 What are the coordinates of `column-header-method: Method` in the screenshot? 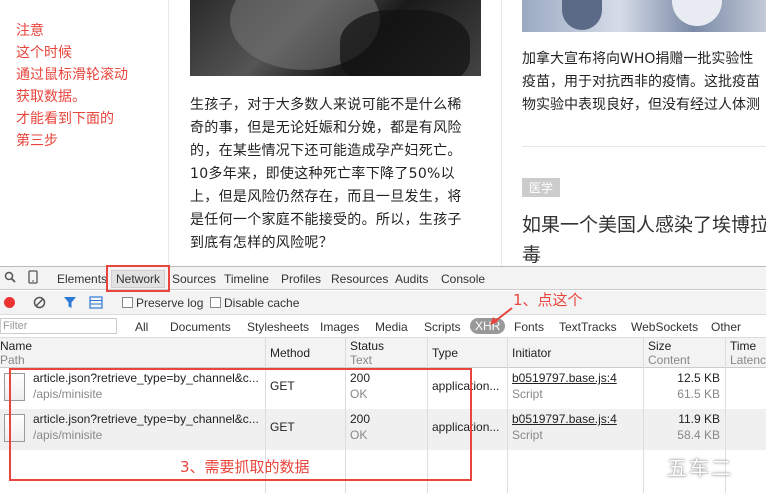 It's located at (290, 353).